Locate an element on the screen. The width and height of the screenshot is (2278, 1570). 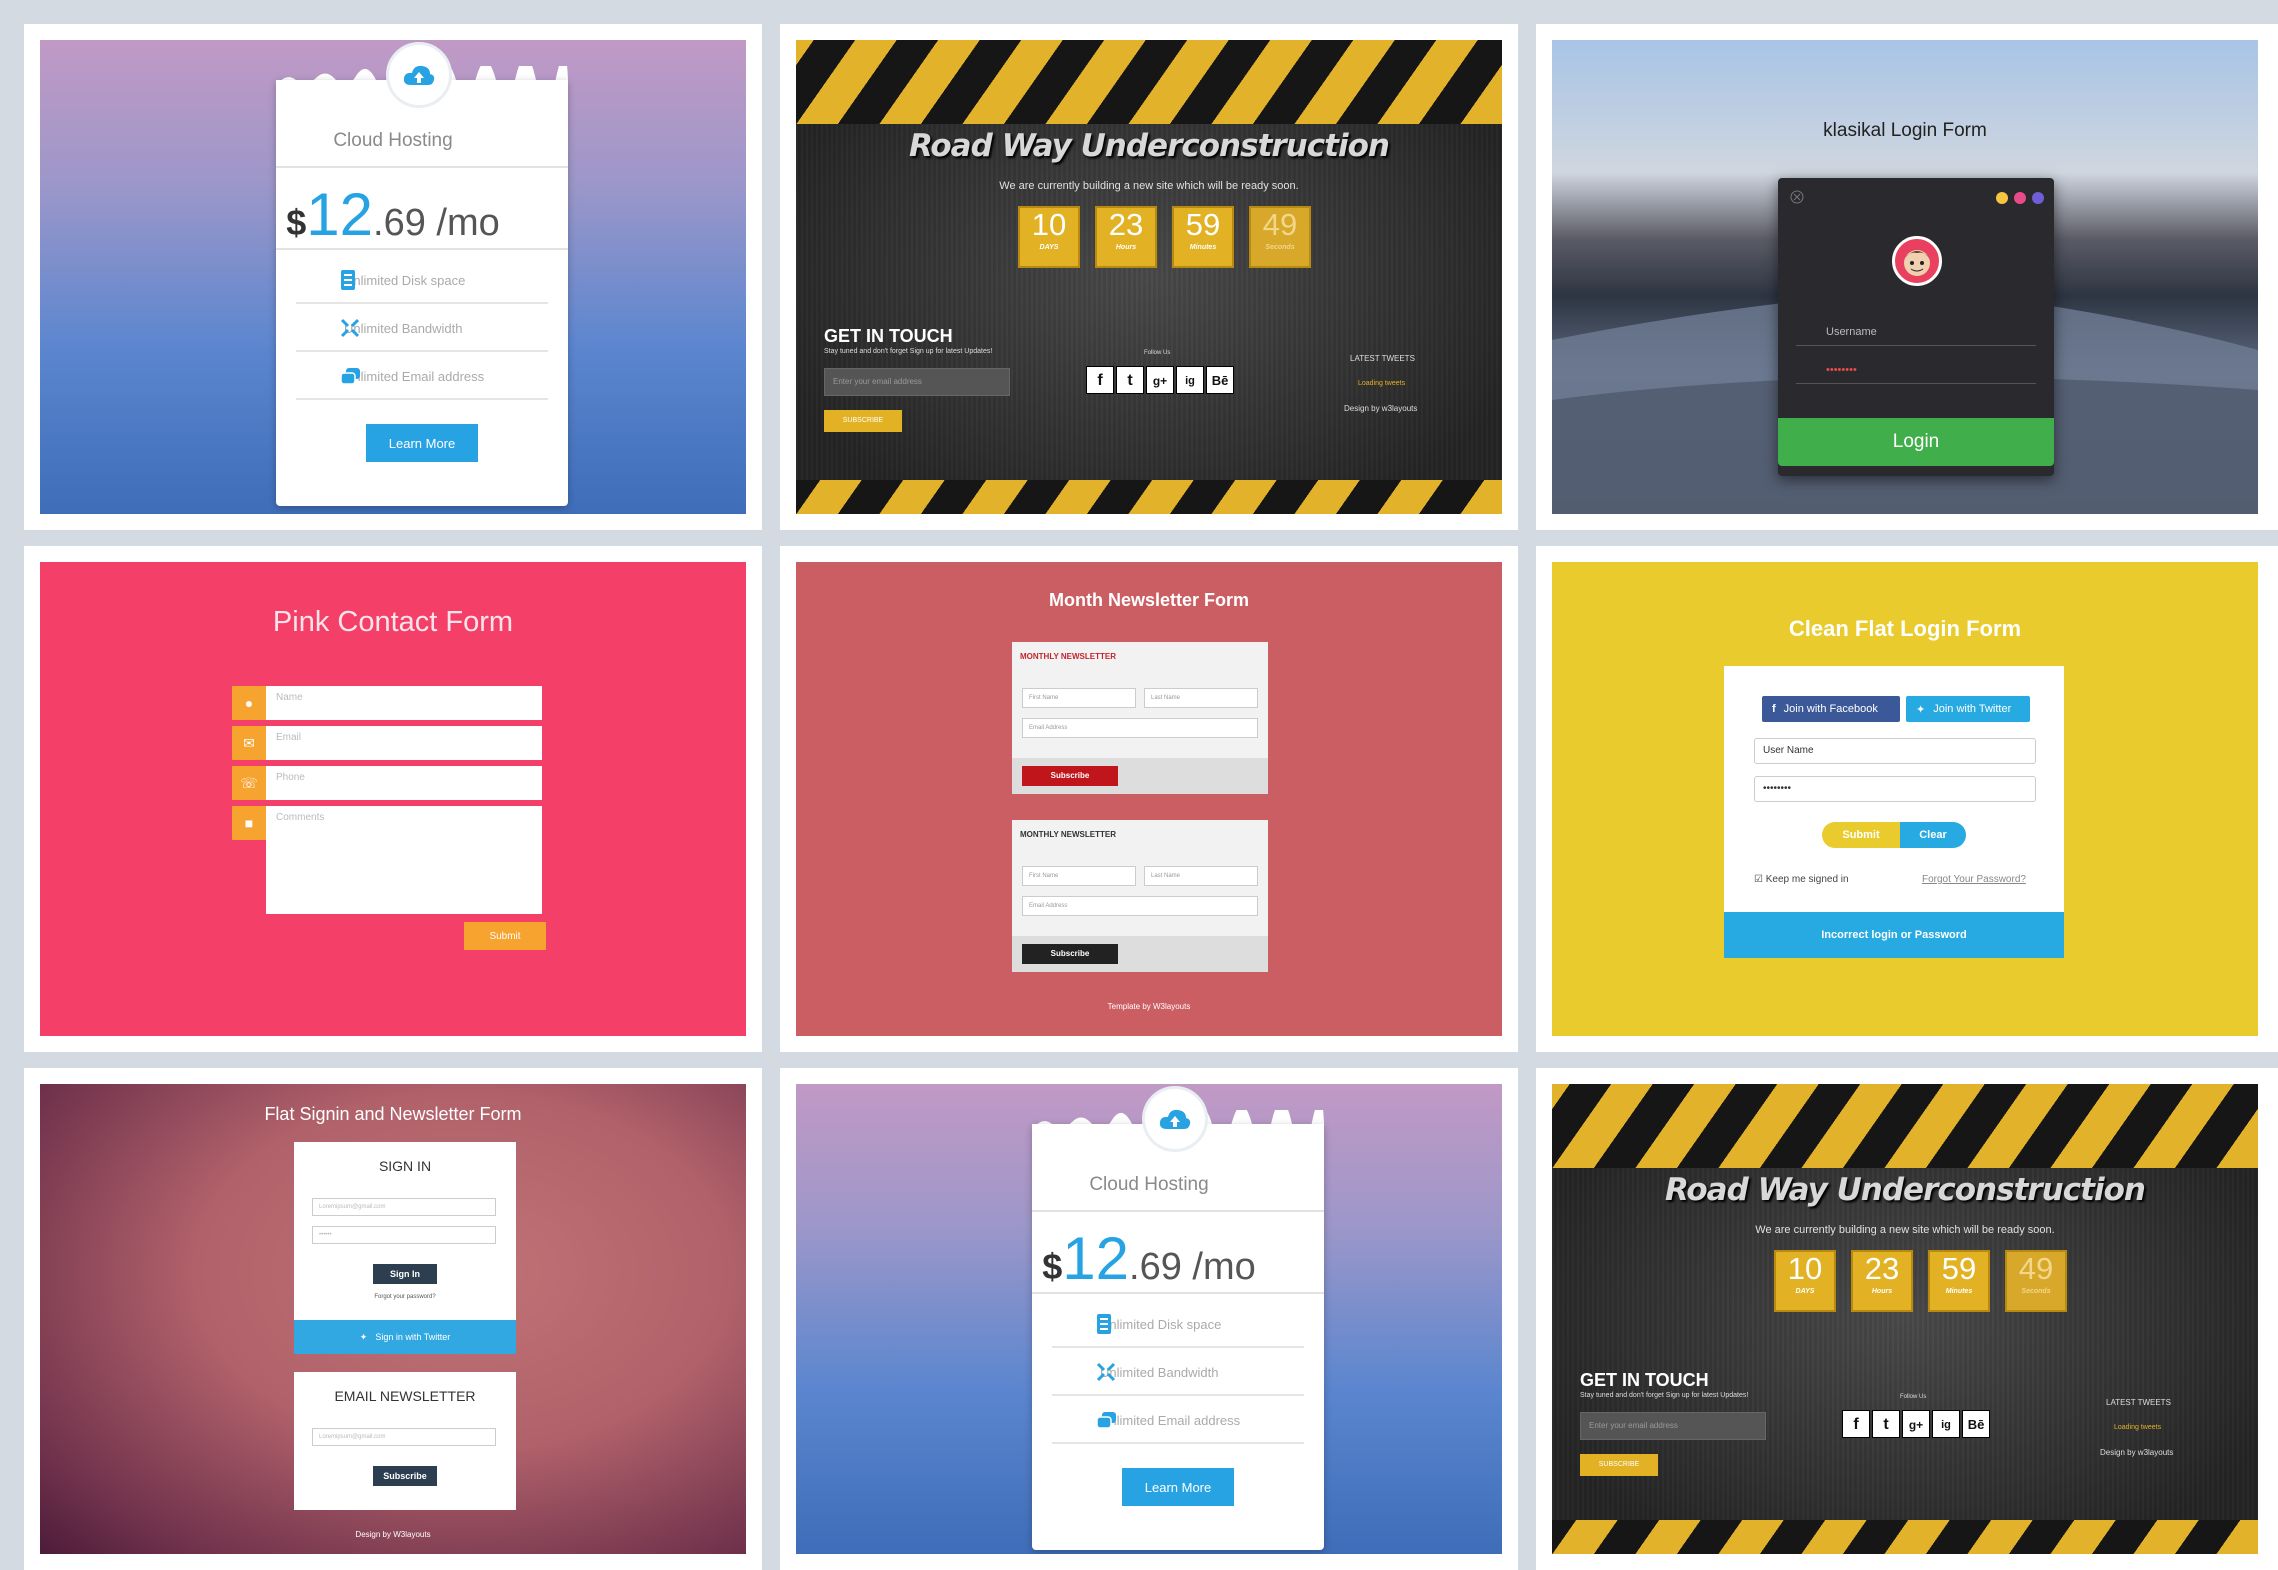
countdown-value: 10 is located at coordinates (1049, 224).